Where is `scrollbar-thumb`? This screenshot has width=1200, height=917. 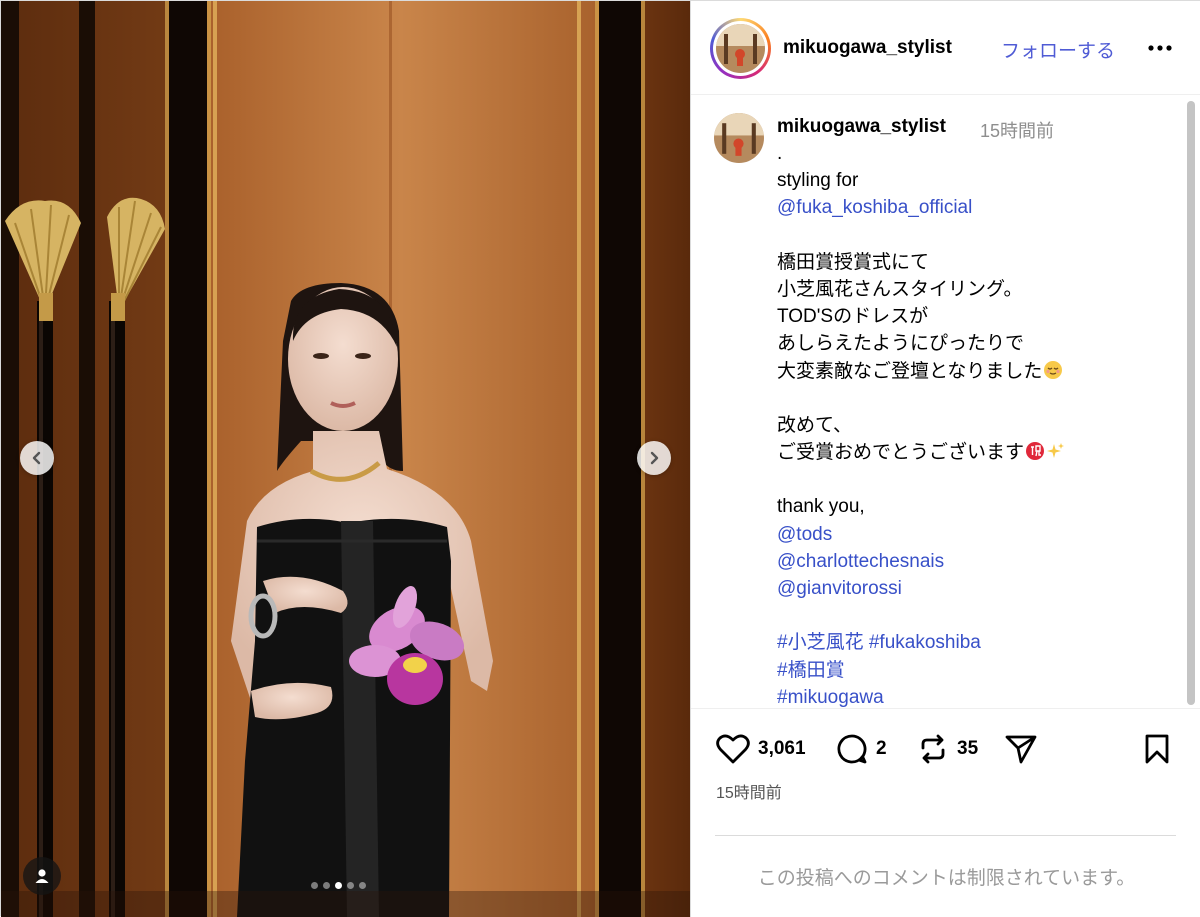 scrollbar-thumb is located at coordinates (1191, 403).